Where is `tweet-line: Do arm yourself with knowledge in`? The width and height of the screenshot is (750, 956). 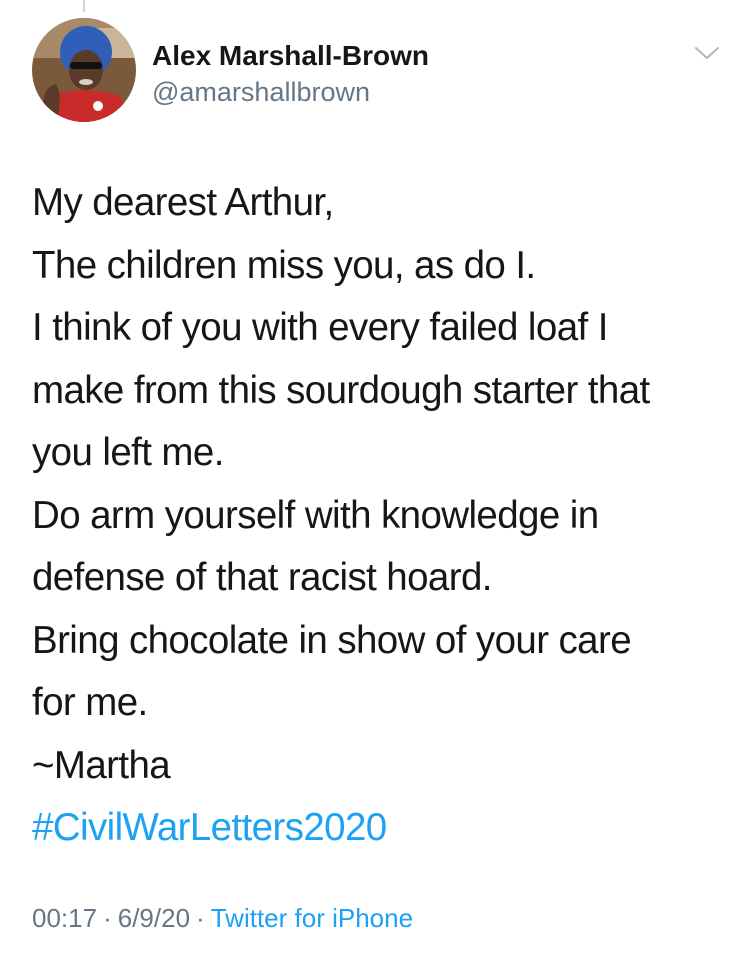
tweet-line: Do arm yourself with knowledge in is located at coordinates (315, 515).